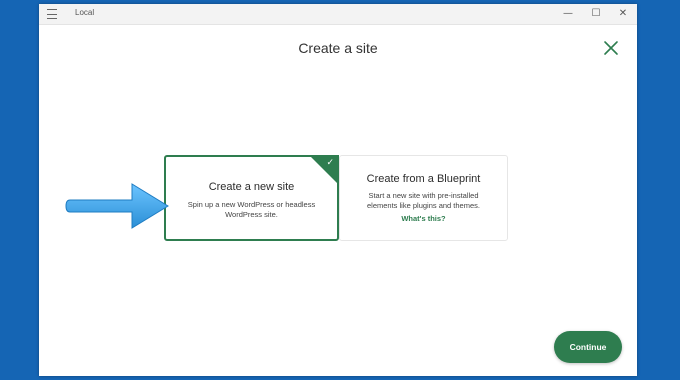 This screenshot has width=680, height=380. What do you see at coordinates (596, 14) in the screenshot?
I see `maximize-icon: ☐` at bounding box center [596, 14].